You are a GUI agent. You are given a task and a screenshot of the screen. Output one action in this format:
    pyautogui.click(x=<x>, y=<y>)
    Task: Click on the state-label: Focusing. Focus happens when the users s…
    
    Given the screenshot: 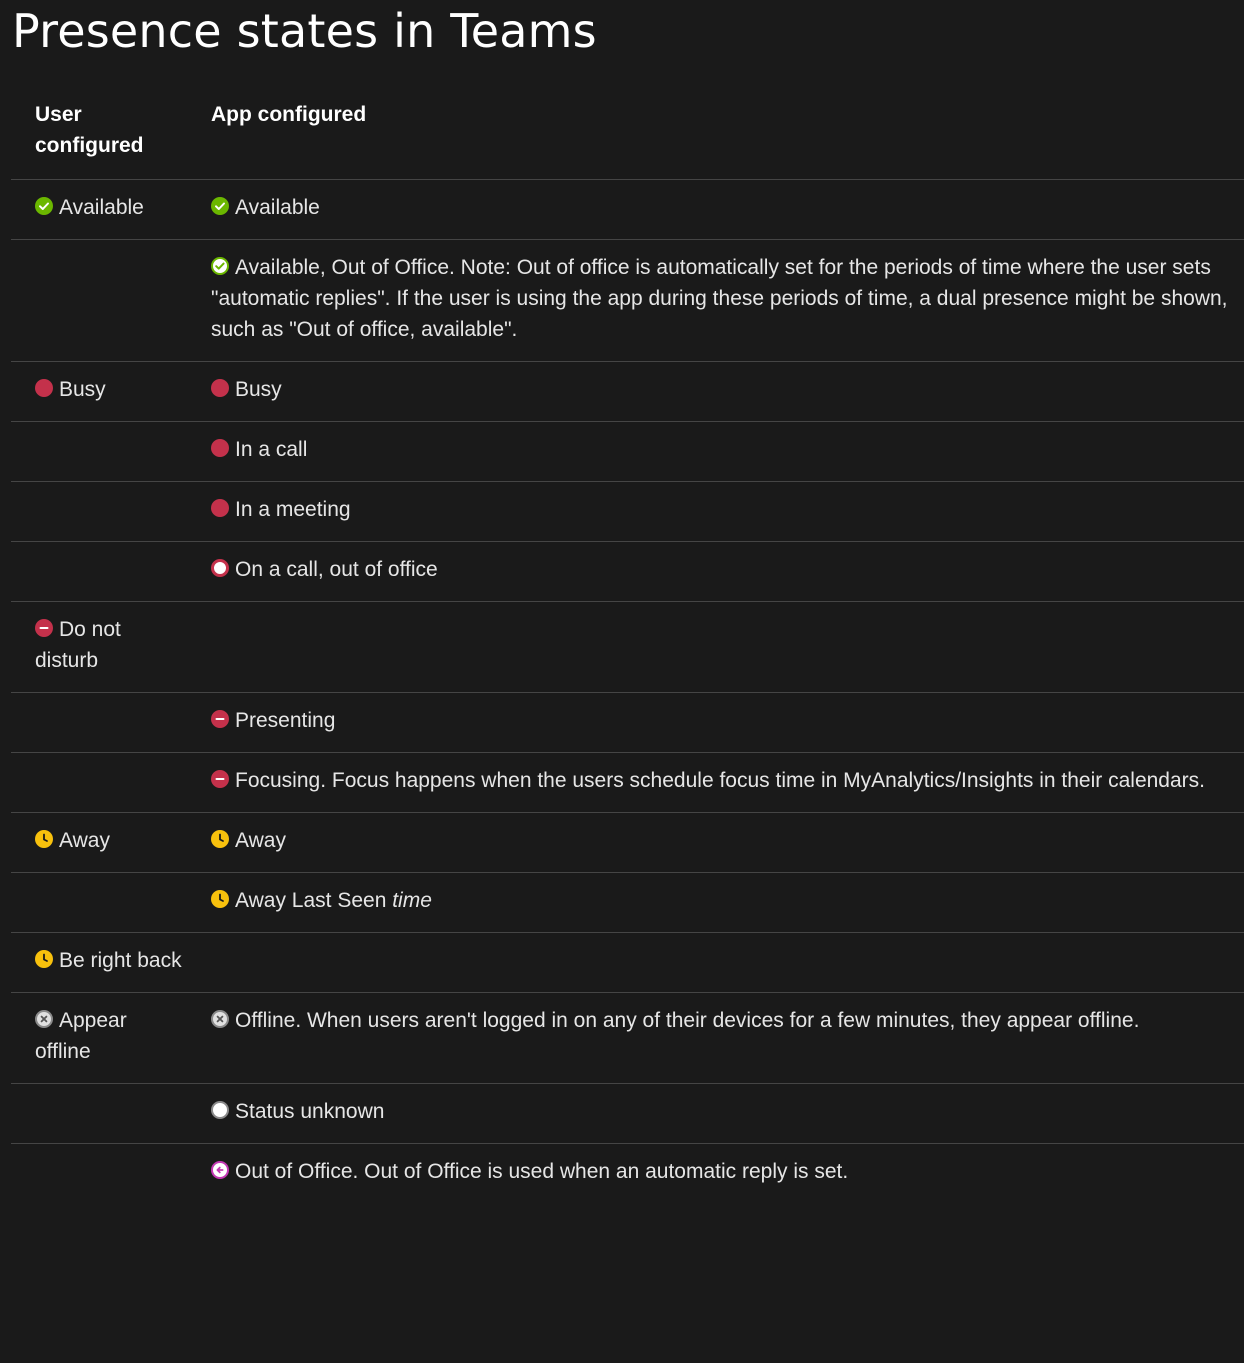 What is the action you would take?
    pyautogui.click(x=720, y=780)
    